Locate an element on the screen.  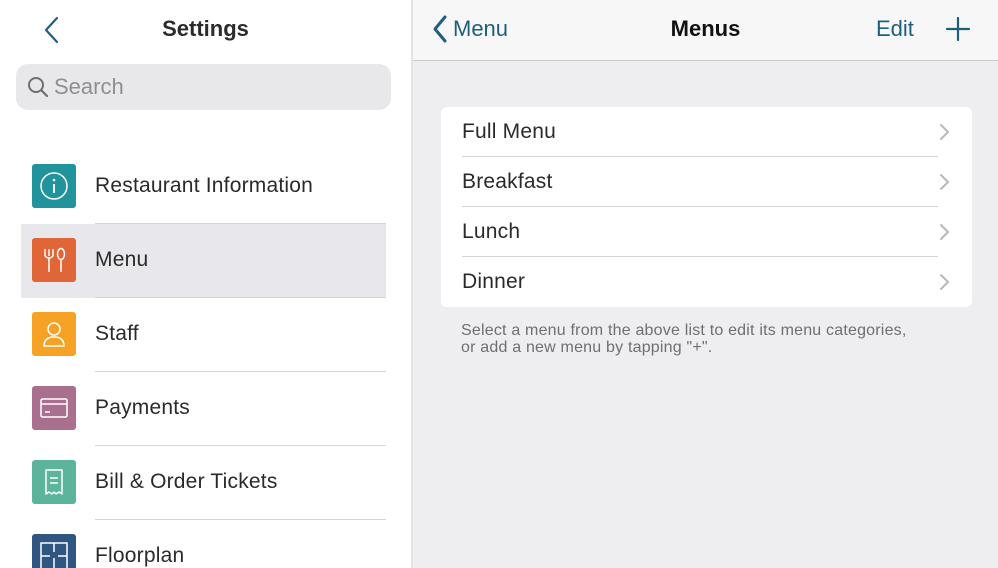
sidebar-item-payments: Payments is located at coordinates (203, 409).